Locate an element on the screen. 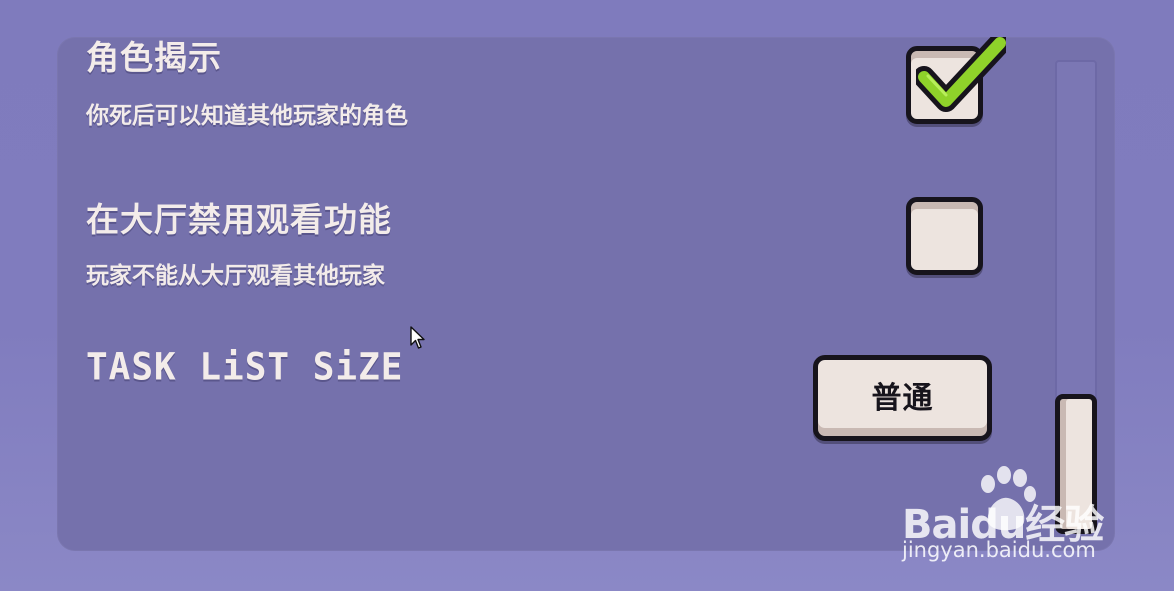  task-list-size-value: 普通 is located at coordinates (902, 398).